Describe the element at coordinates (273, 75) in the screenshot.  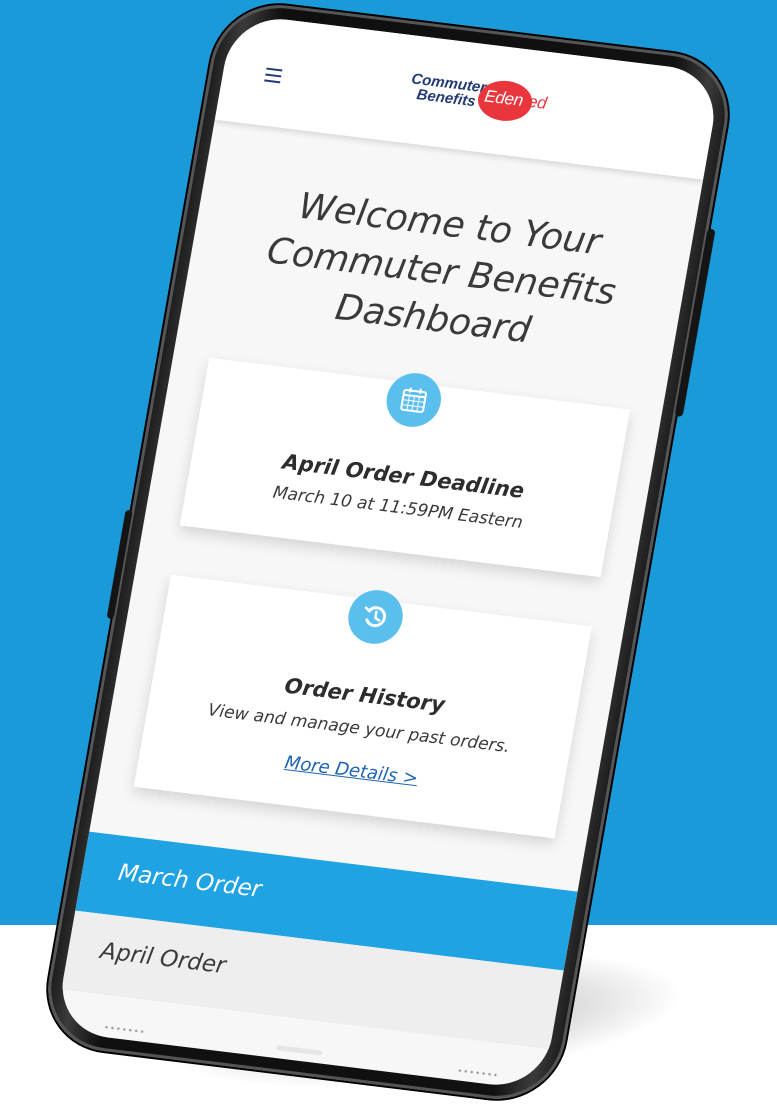
I see `hamburger-menu-icon` at that location.